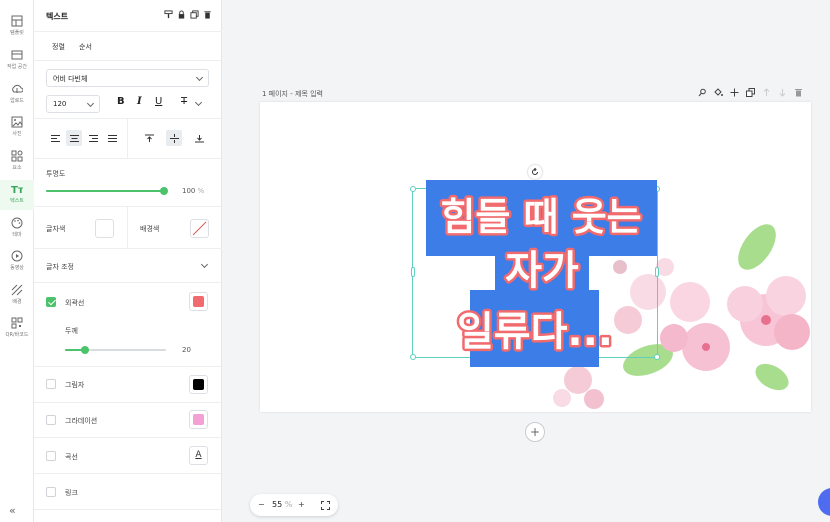 This screenshot has width=830, height=522. I want to click on opacity-label: 투명도, so click(56, 174).